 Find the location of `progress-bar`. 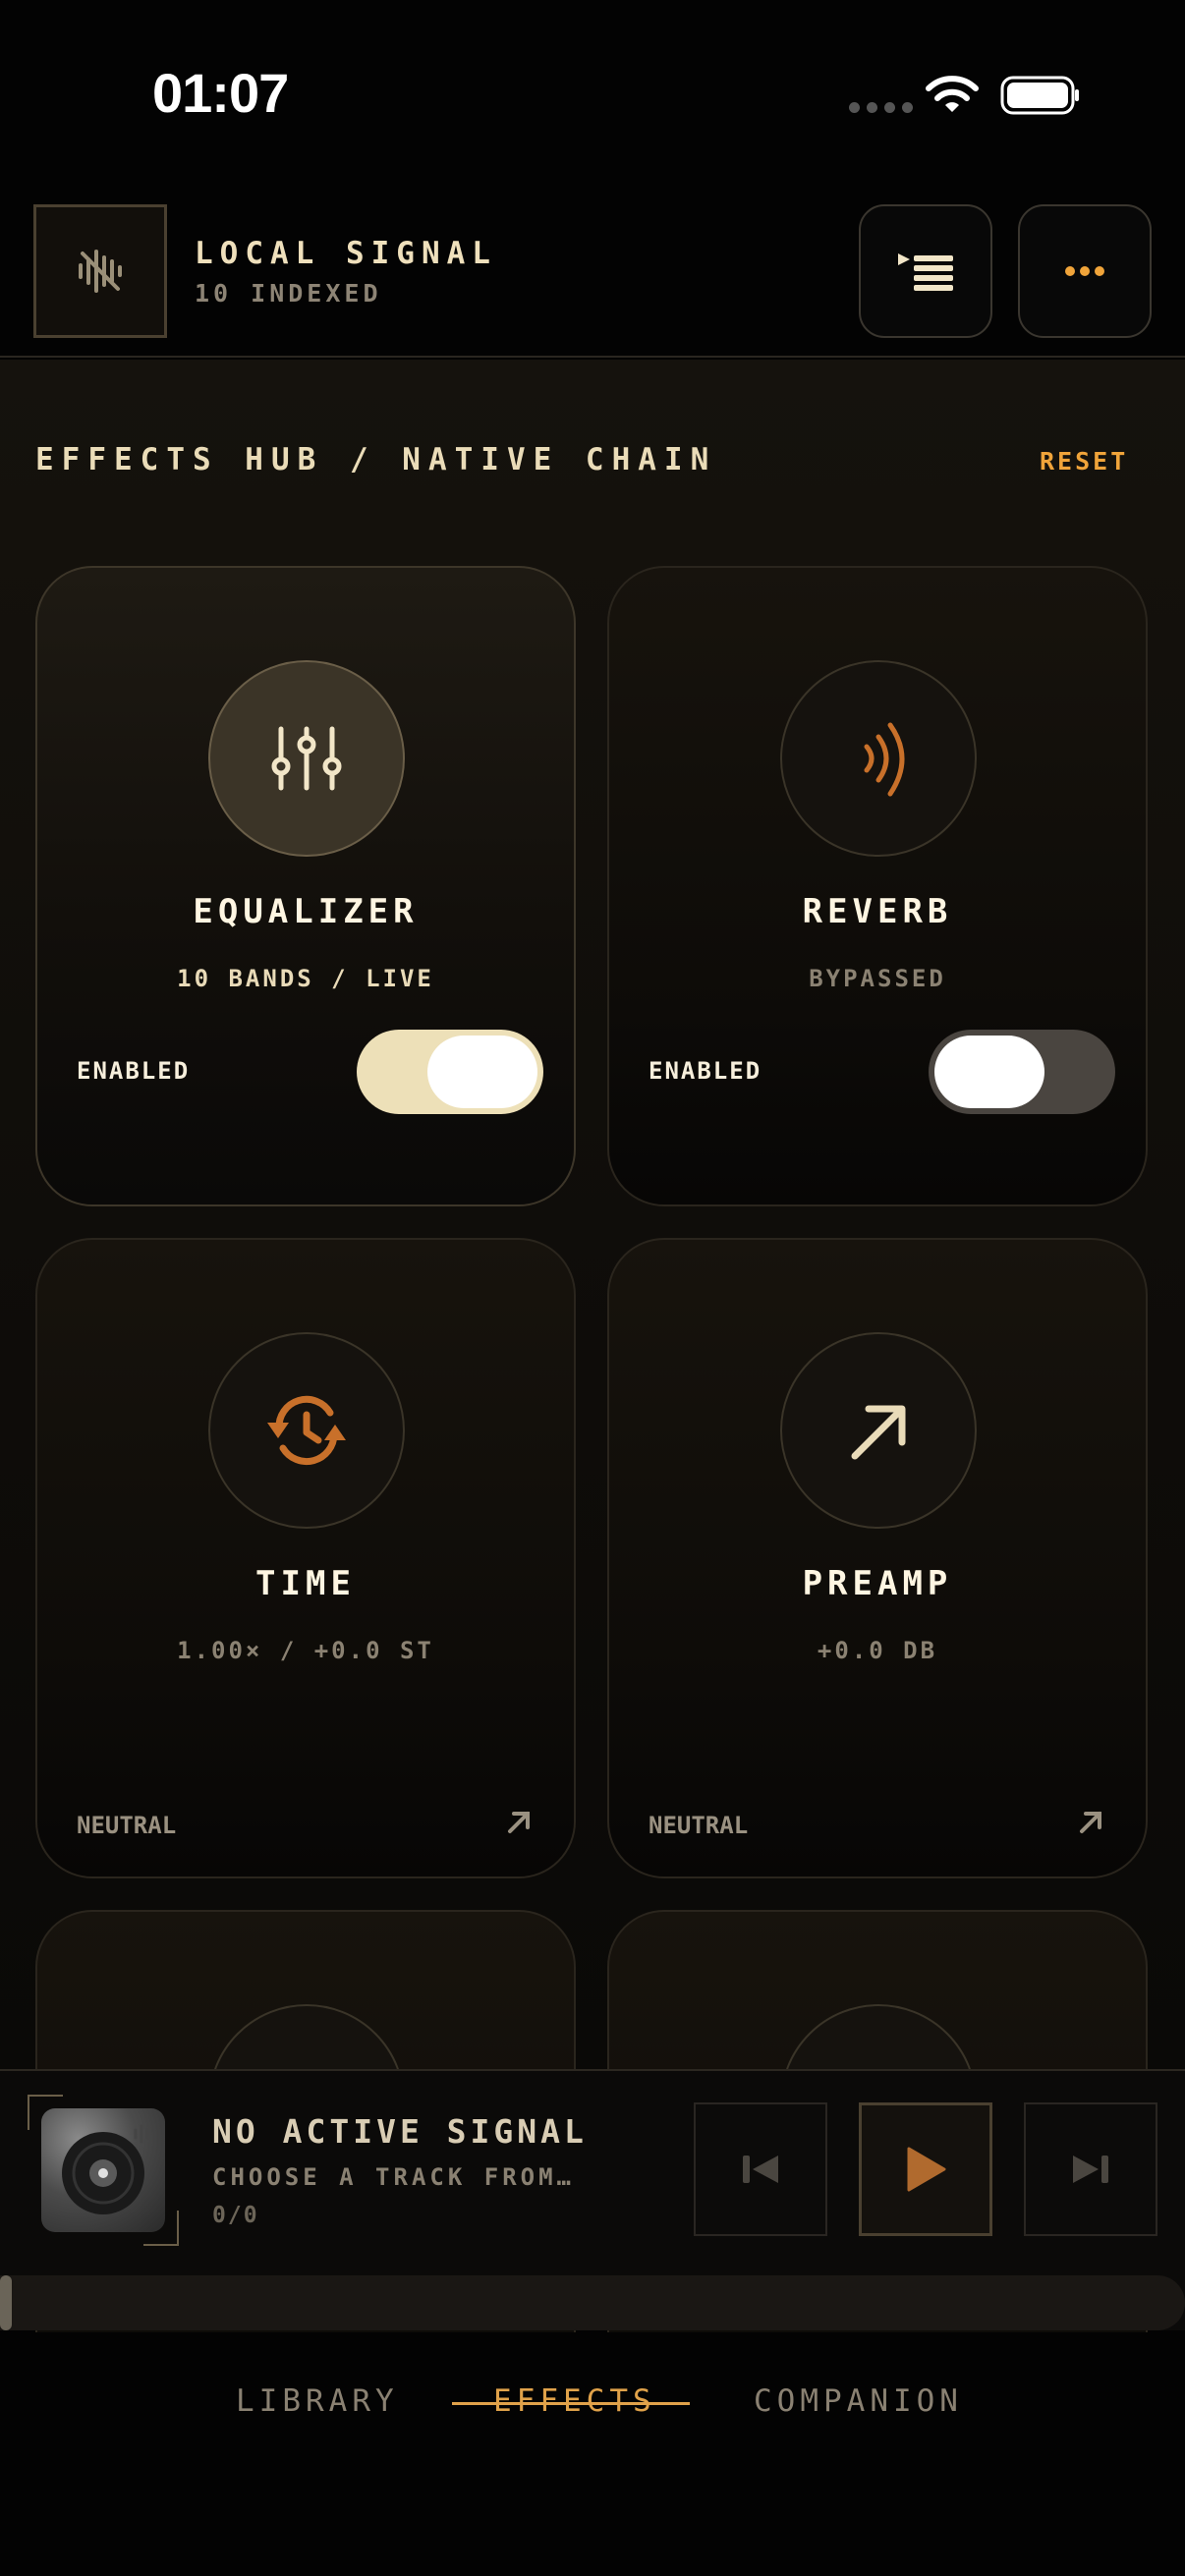

progress-bar is located at coordinates (592, 2302).